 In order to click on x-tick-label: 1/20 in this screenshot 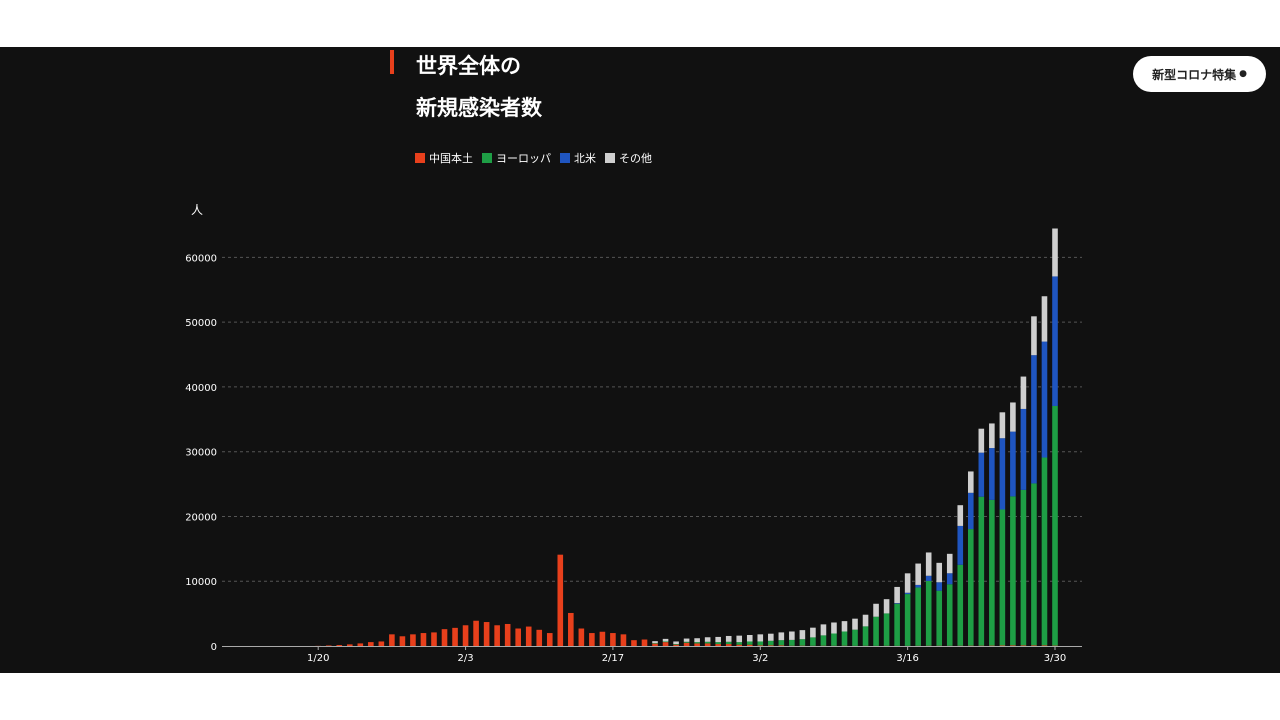, I will do `click(318, 658)`.